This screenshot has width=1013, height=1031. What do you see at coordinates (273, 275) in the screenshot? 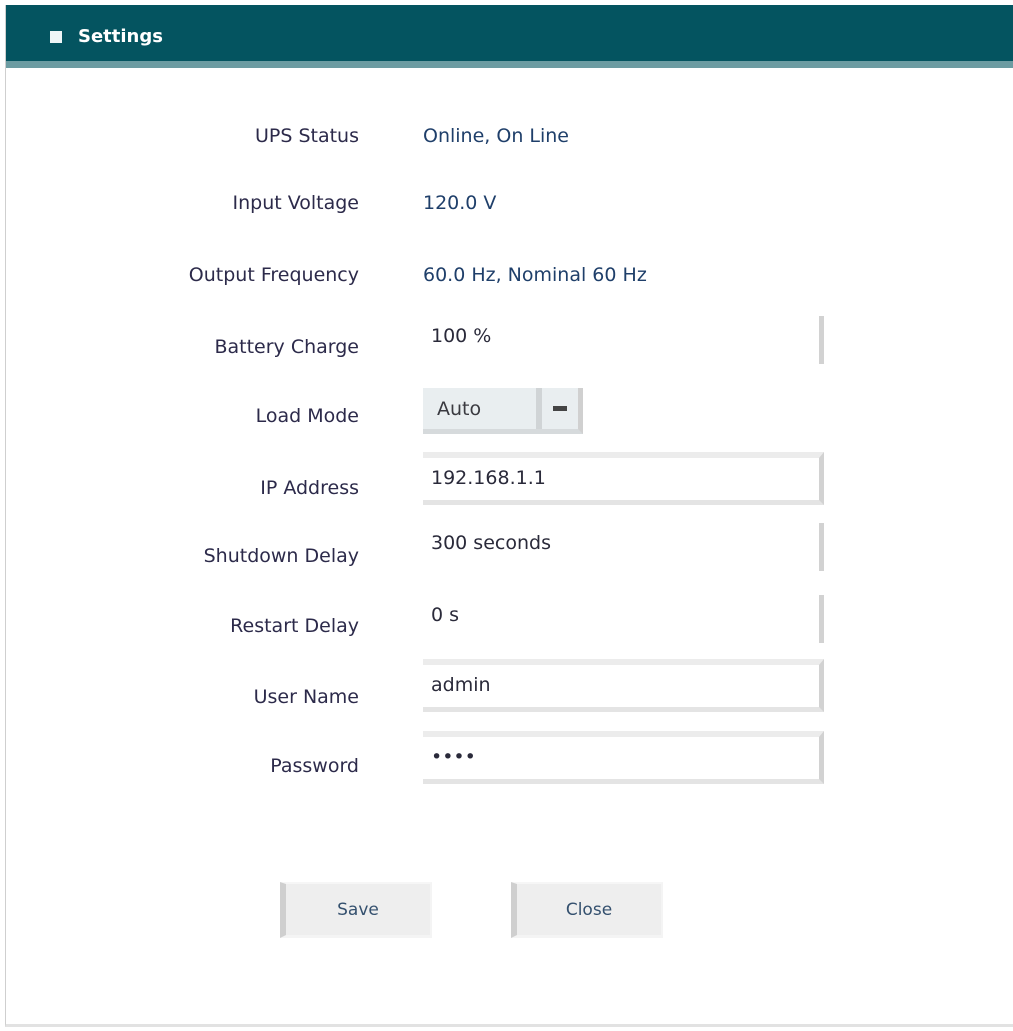
I see `output-frequency-label: Output Frequency` at bounding box center [273, 275].